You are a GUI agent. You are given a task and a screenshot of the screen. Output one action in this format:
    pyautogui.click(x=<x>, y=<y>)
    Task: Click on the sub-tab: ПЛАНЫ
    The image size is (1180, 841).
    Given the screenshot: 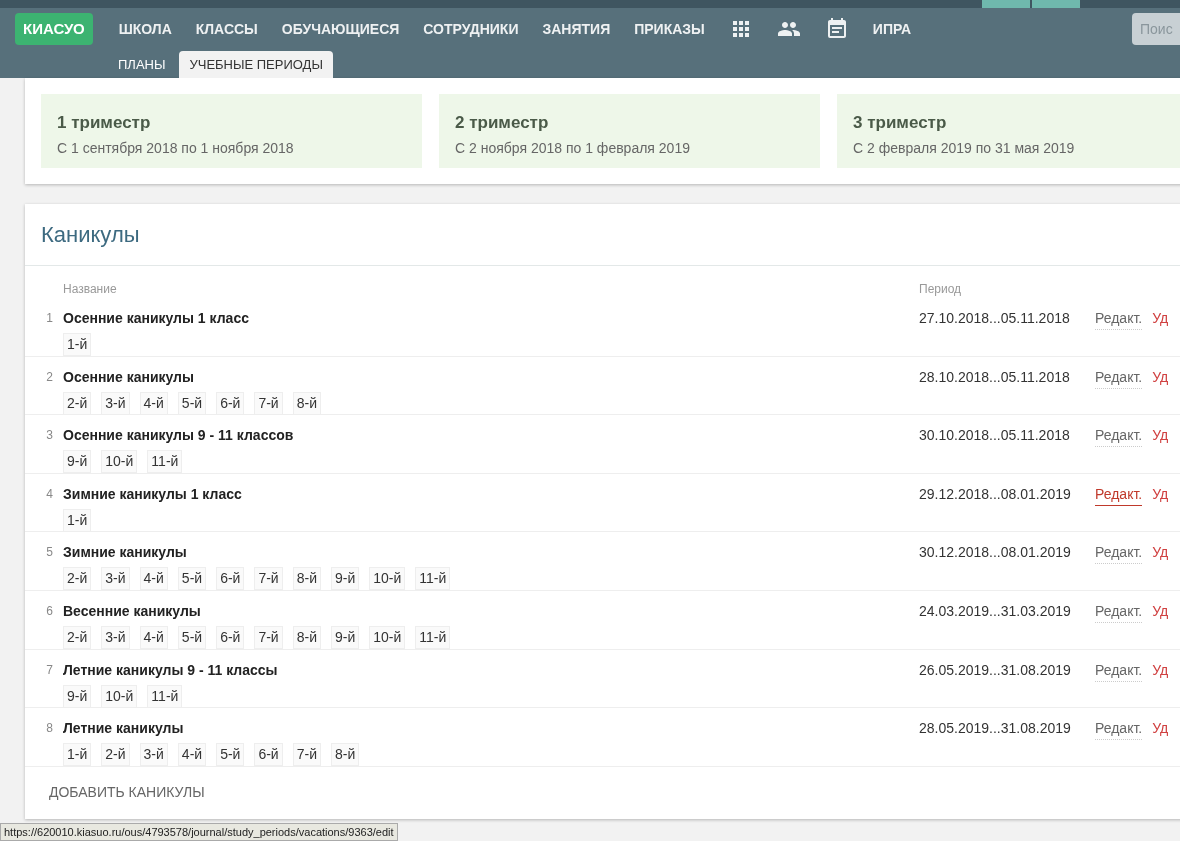 What is the action you would take?
    pyautogui.click(x=142, y=64)
    